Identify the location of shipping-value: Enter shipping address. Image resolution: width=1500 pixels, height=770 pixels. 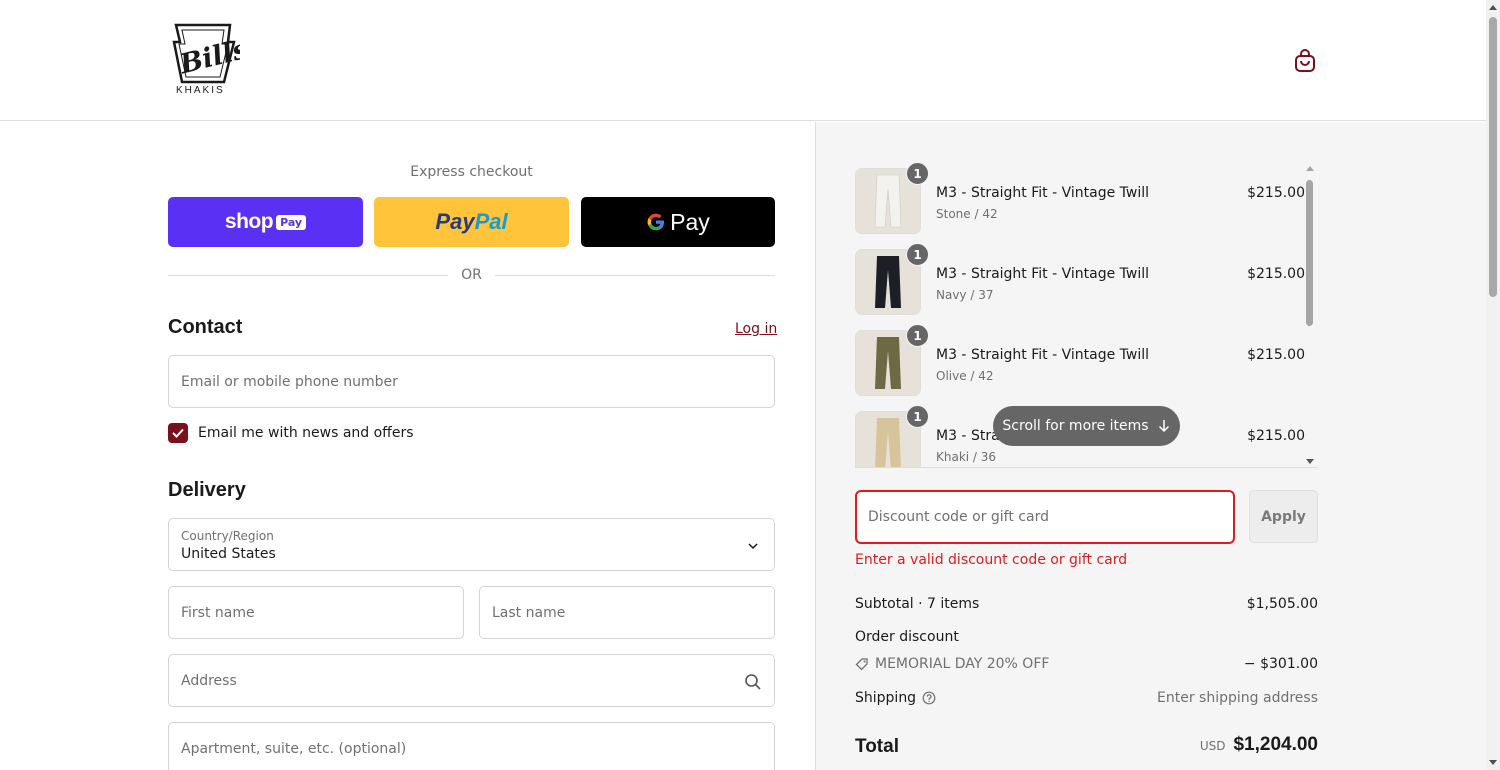
(1237, 698).